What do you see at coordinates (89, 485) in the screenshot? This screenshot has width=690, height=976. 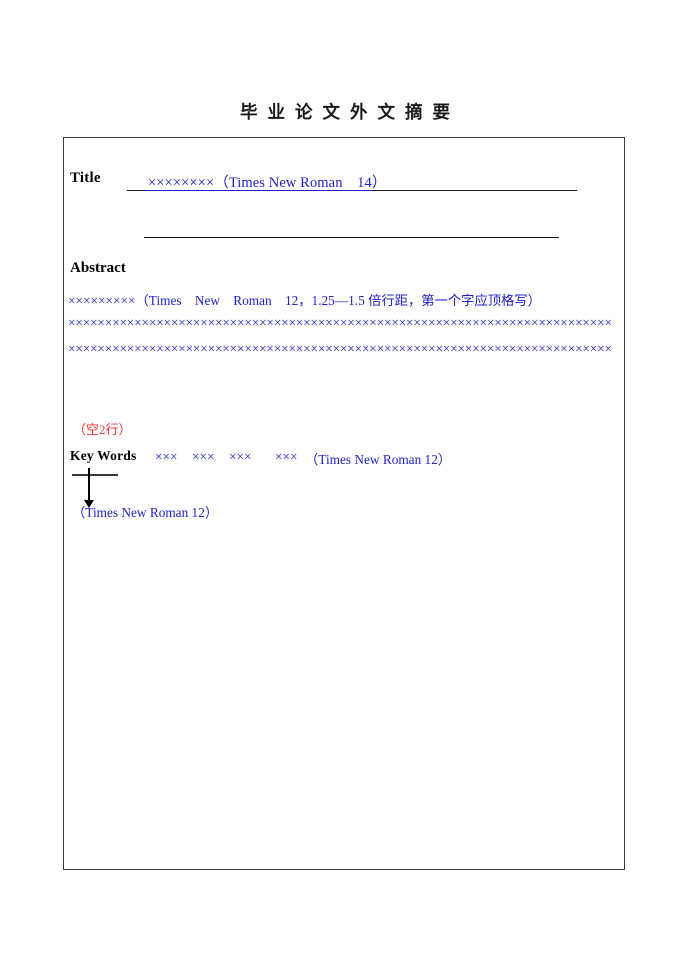 I see `annotation-arrow-shaft` at bounding box center [89, 485].